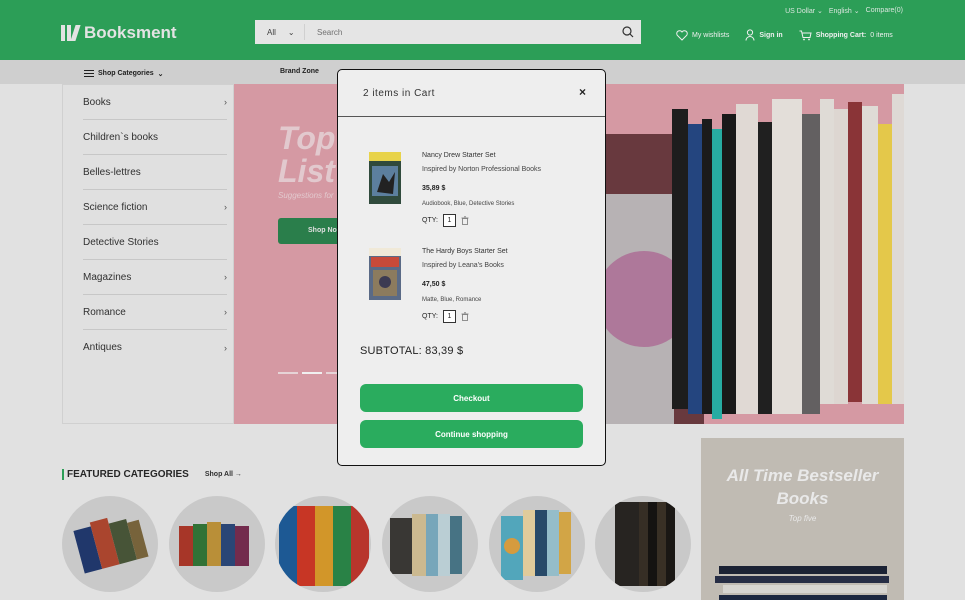 Image resolution: width=965 pixels, height=600 pixels. What do you see at coordinates (465, 251) in the screenshot?
I see `cart-item-title: The Hardy Boys Starter Set` at bounding box center [465, 251].